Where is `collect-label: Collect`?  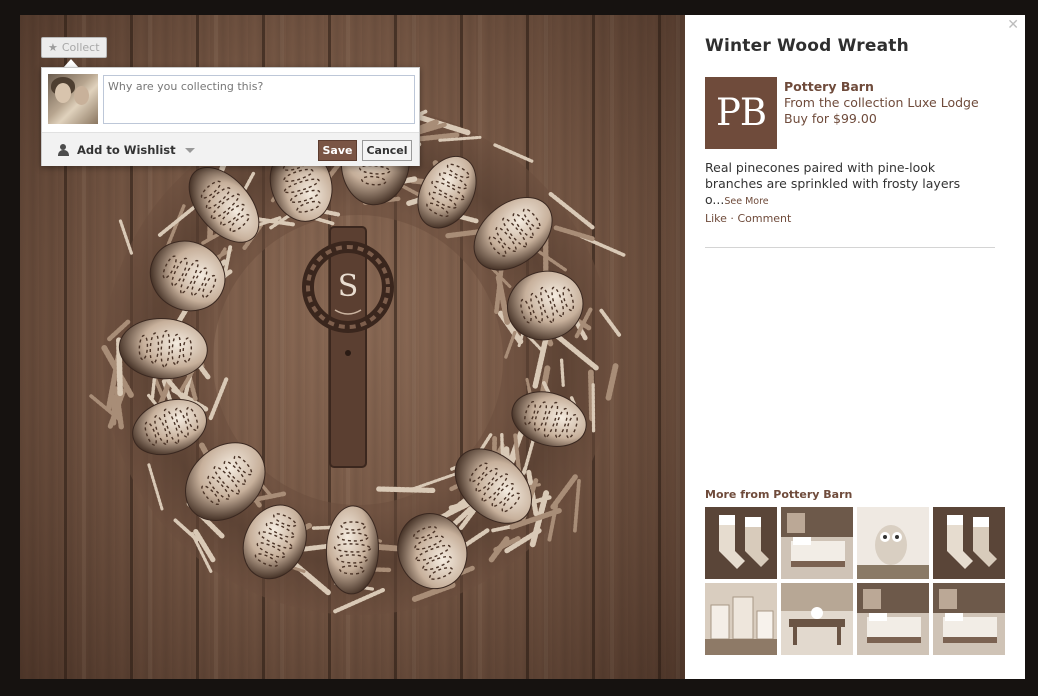 collect-label: Collect is located at coordinates (80, 47).